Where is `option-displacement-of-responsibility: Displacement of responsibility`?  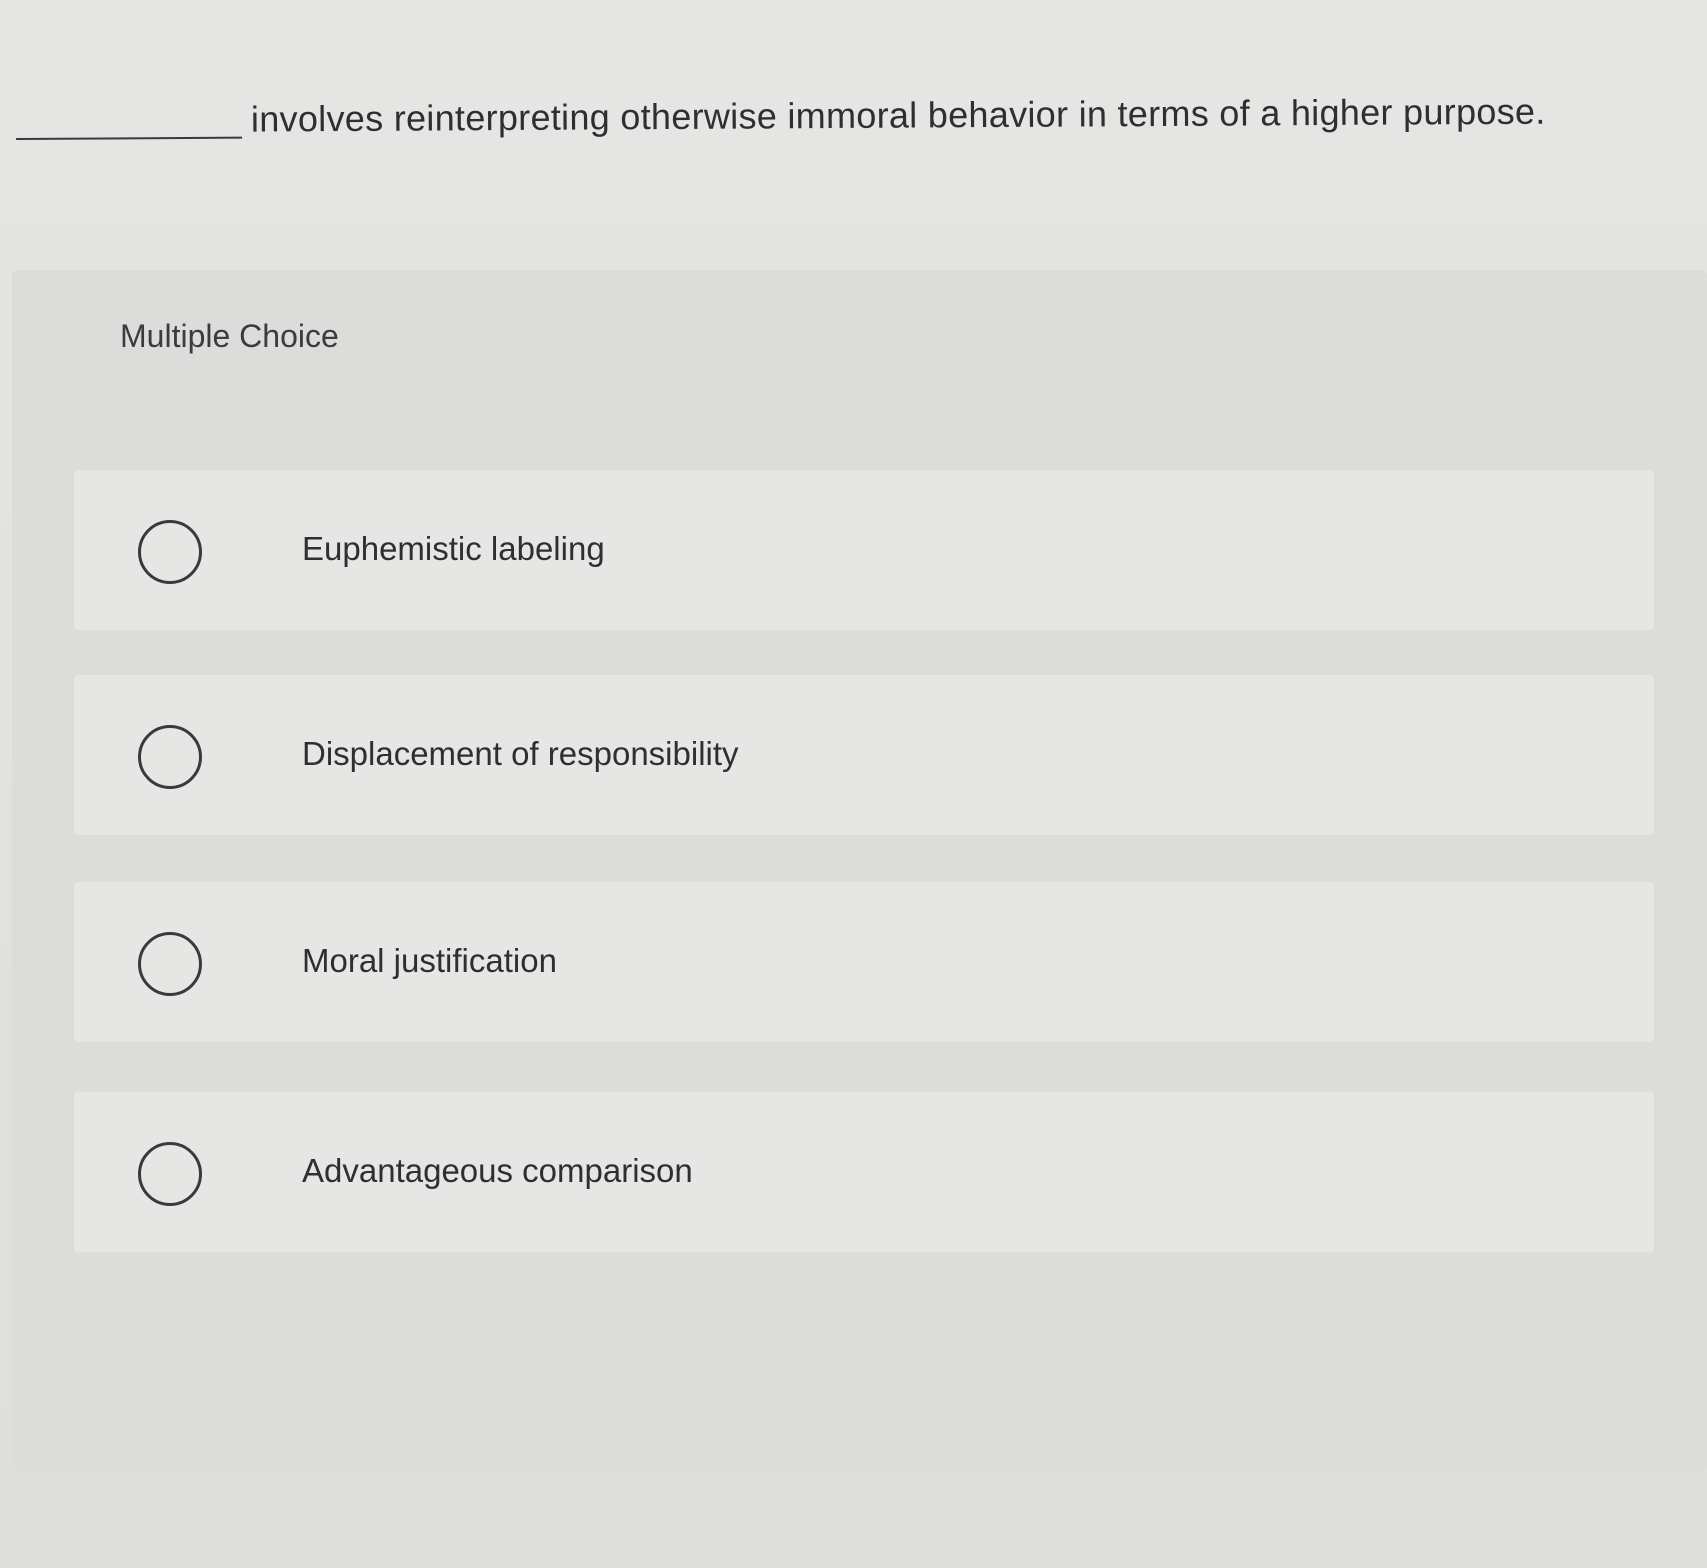
option-displacement-of-responsibility: Displacement of responsibility is located at coordinates (864, 755).